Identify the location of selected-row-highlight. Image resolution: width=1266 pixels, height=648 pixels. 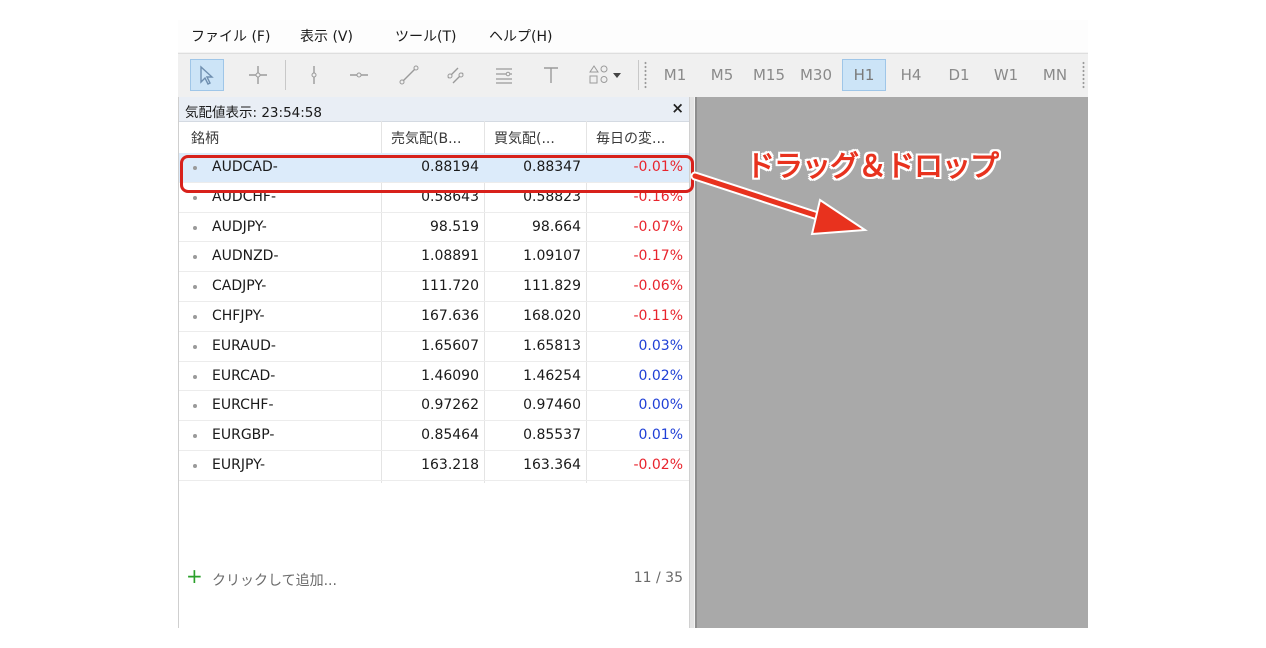
(437, 174).